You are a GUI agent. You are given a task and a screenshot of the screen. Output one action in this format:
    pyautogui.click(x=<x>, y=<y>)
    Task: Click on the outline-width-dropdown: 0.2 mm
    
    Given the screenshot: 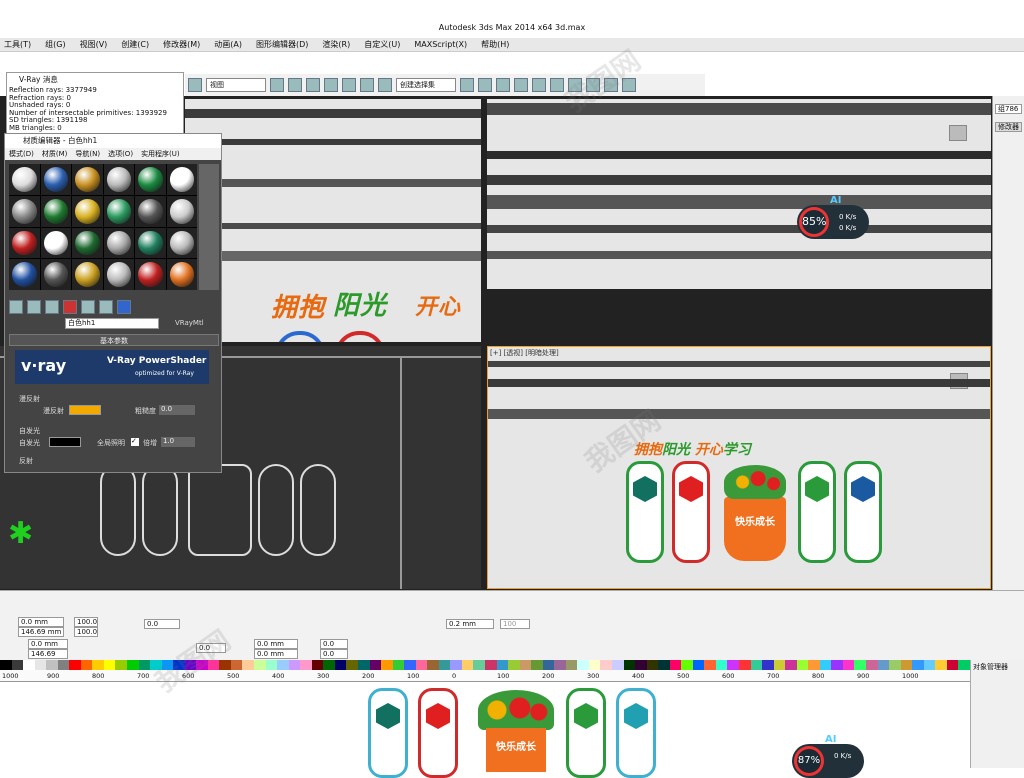 What is the action you would take?
    pyautogui.click(x=470, y=624)
    